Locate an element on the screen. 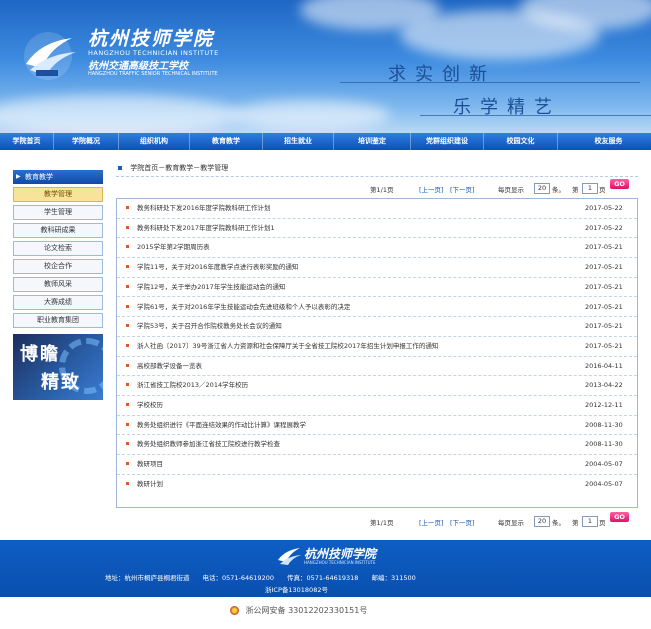  article-date: 2004-05-07 is located at coordinates (604, 464).